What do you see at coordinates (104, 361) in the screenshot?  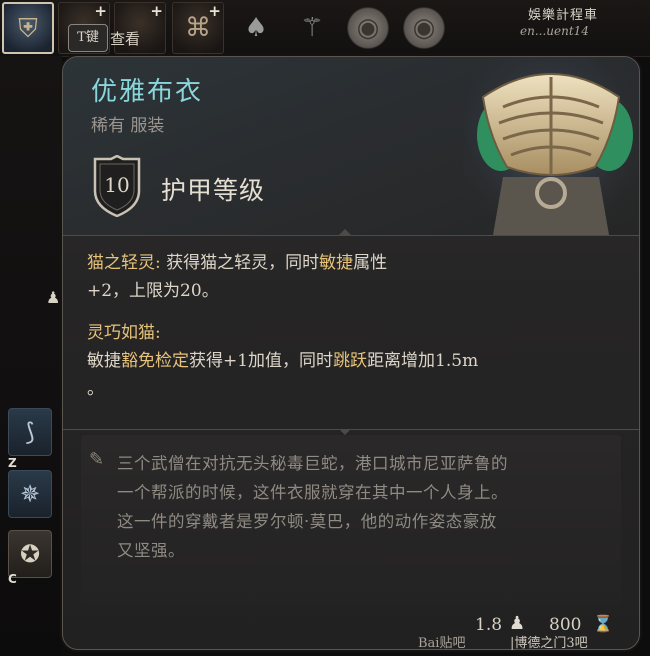 I see `property-text: 敏捷` at bounding box center [104, 361].